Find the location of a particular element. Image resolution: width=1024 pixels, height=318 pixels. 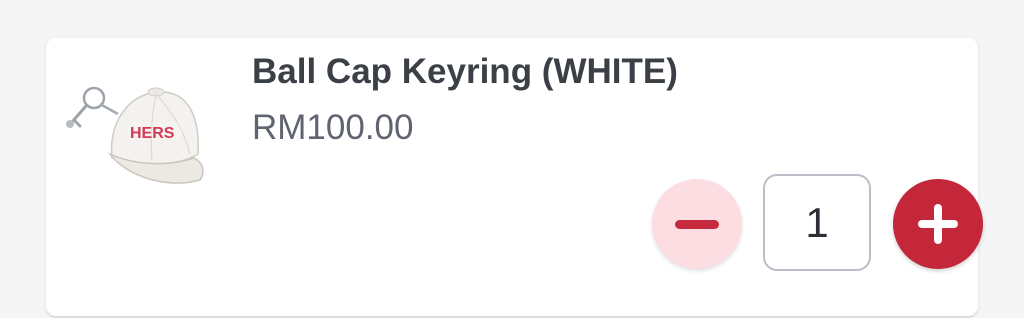

quantity-input: 1 is located at coordinates (817, 222).